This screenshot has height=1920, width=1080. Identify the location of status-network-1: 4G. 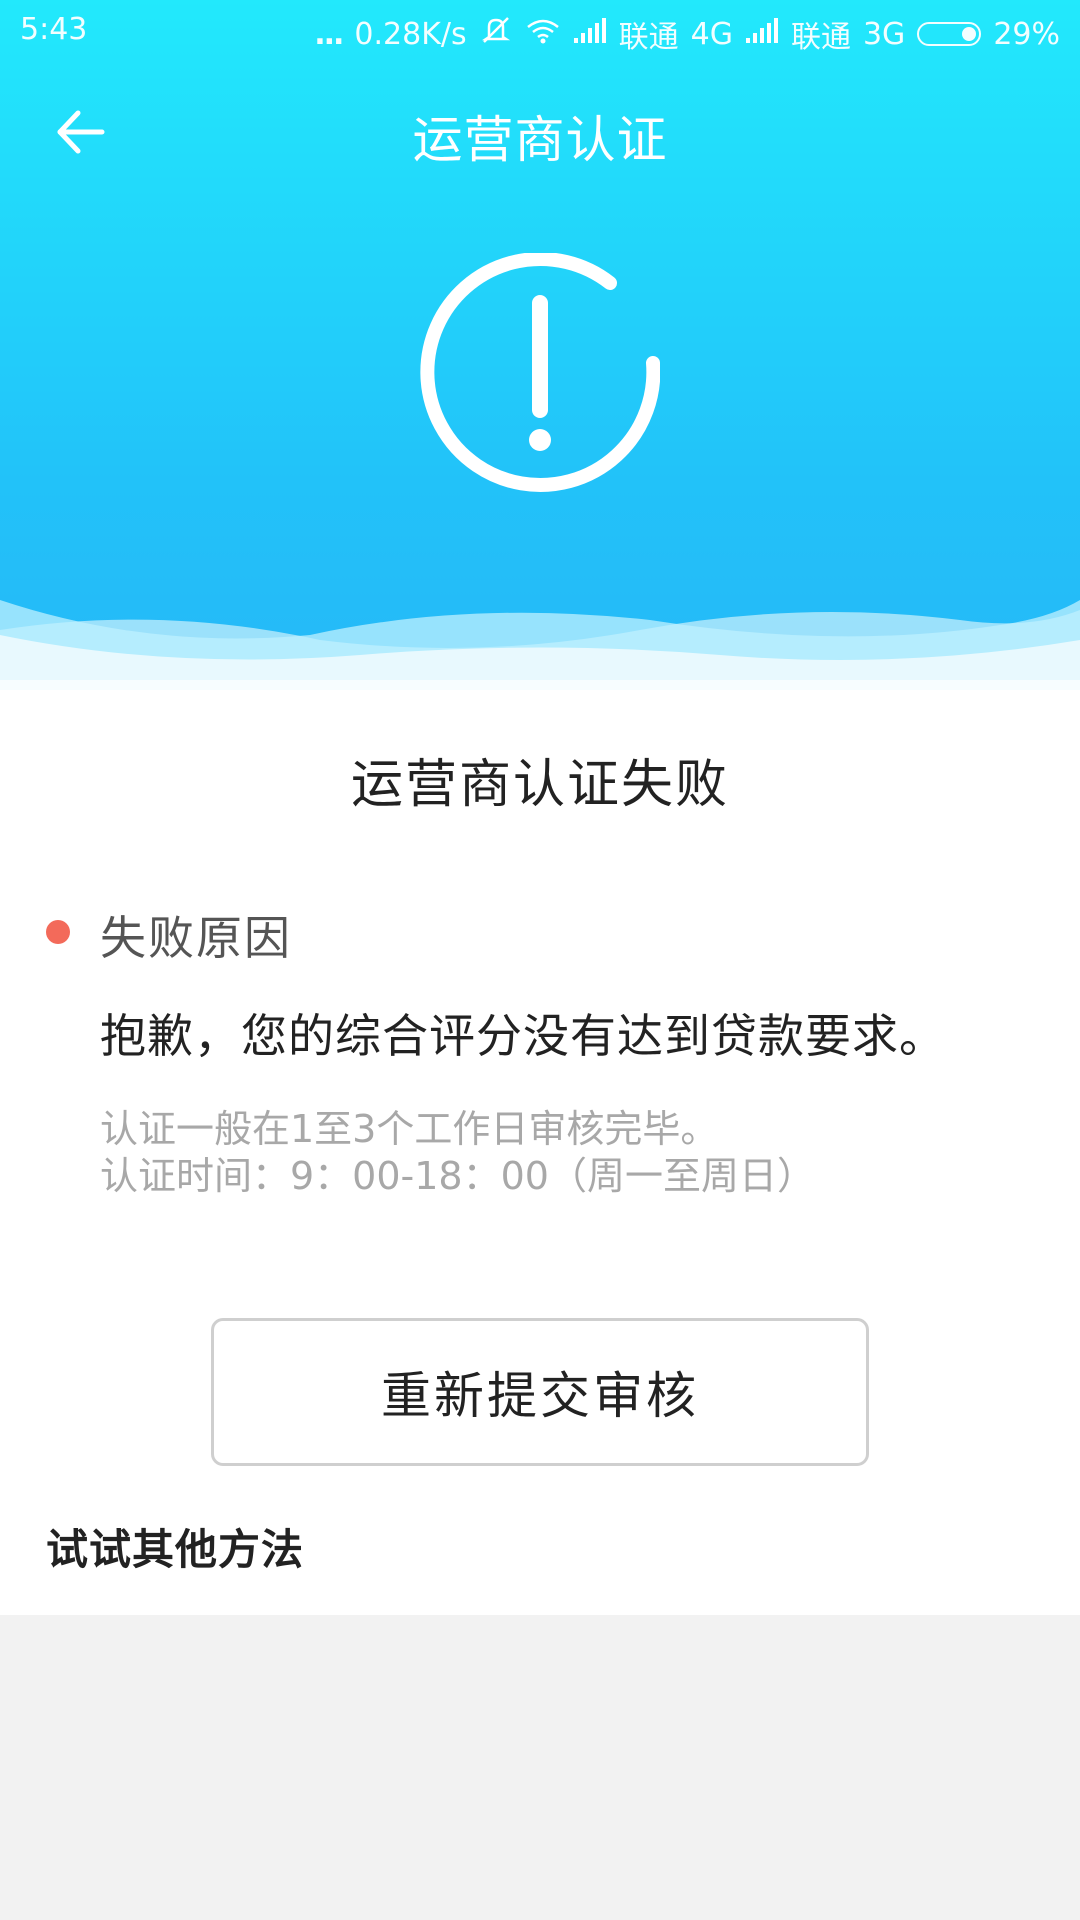
(711, 34).